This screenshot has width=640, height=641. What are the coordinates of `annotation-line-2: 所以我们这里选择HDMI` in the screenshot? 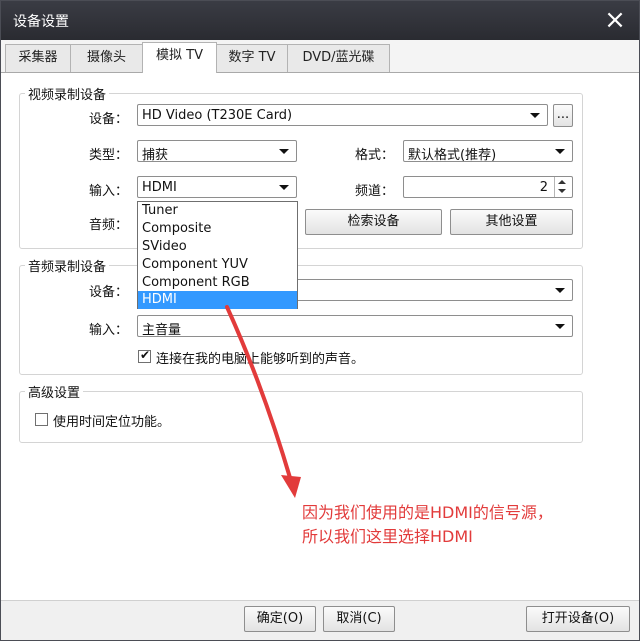 It's located at (387, 536).